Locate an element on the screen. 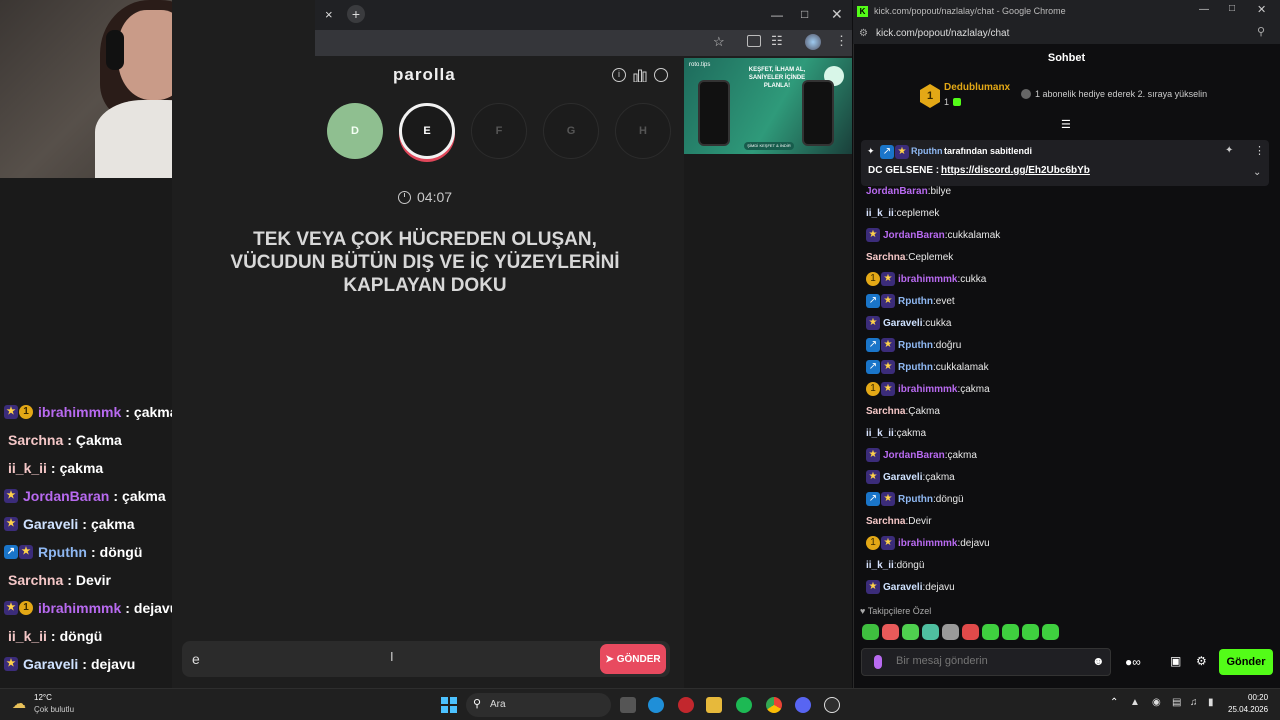 The image size is (1280, 720). rewards-icon: ●∞ is located at coordinates (1133, 662).